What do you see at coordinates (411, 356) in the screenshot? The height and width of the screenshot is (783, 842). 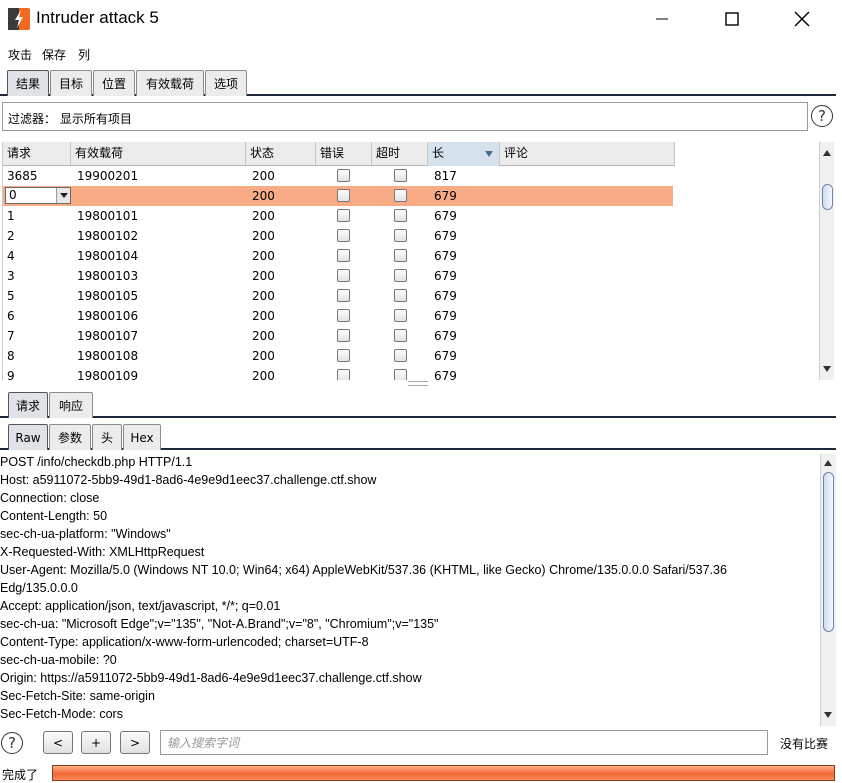 I see `table-row: 8 19800108 200 679` at bounding box center [411, 356].